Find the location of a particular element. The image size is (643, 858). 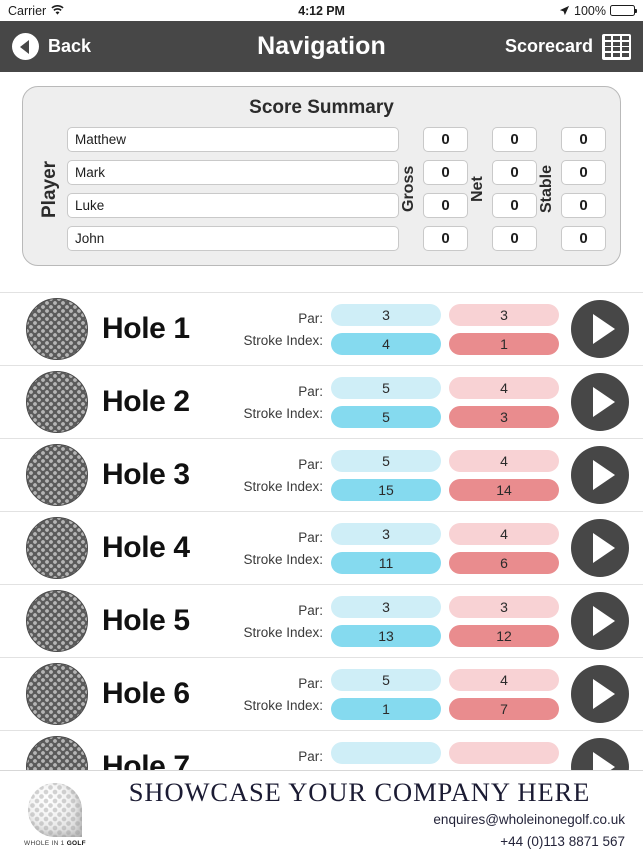

navigation-bar: Back Navigation Scorecard is located at coordinates (321, 46).